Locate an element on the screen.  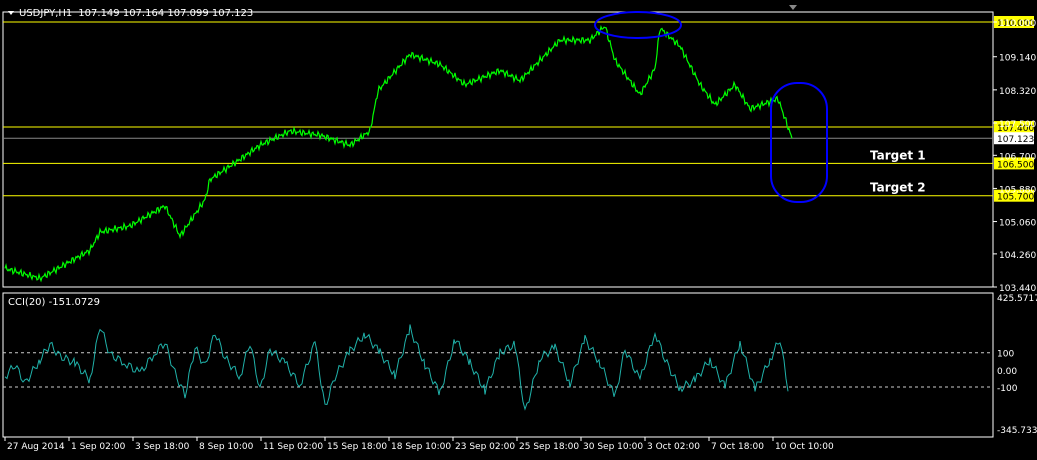
cci-title: CCI(20) -151.0729 is located at coordinates (54, 302).